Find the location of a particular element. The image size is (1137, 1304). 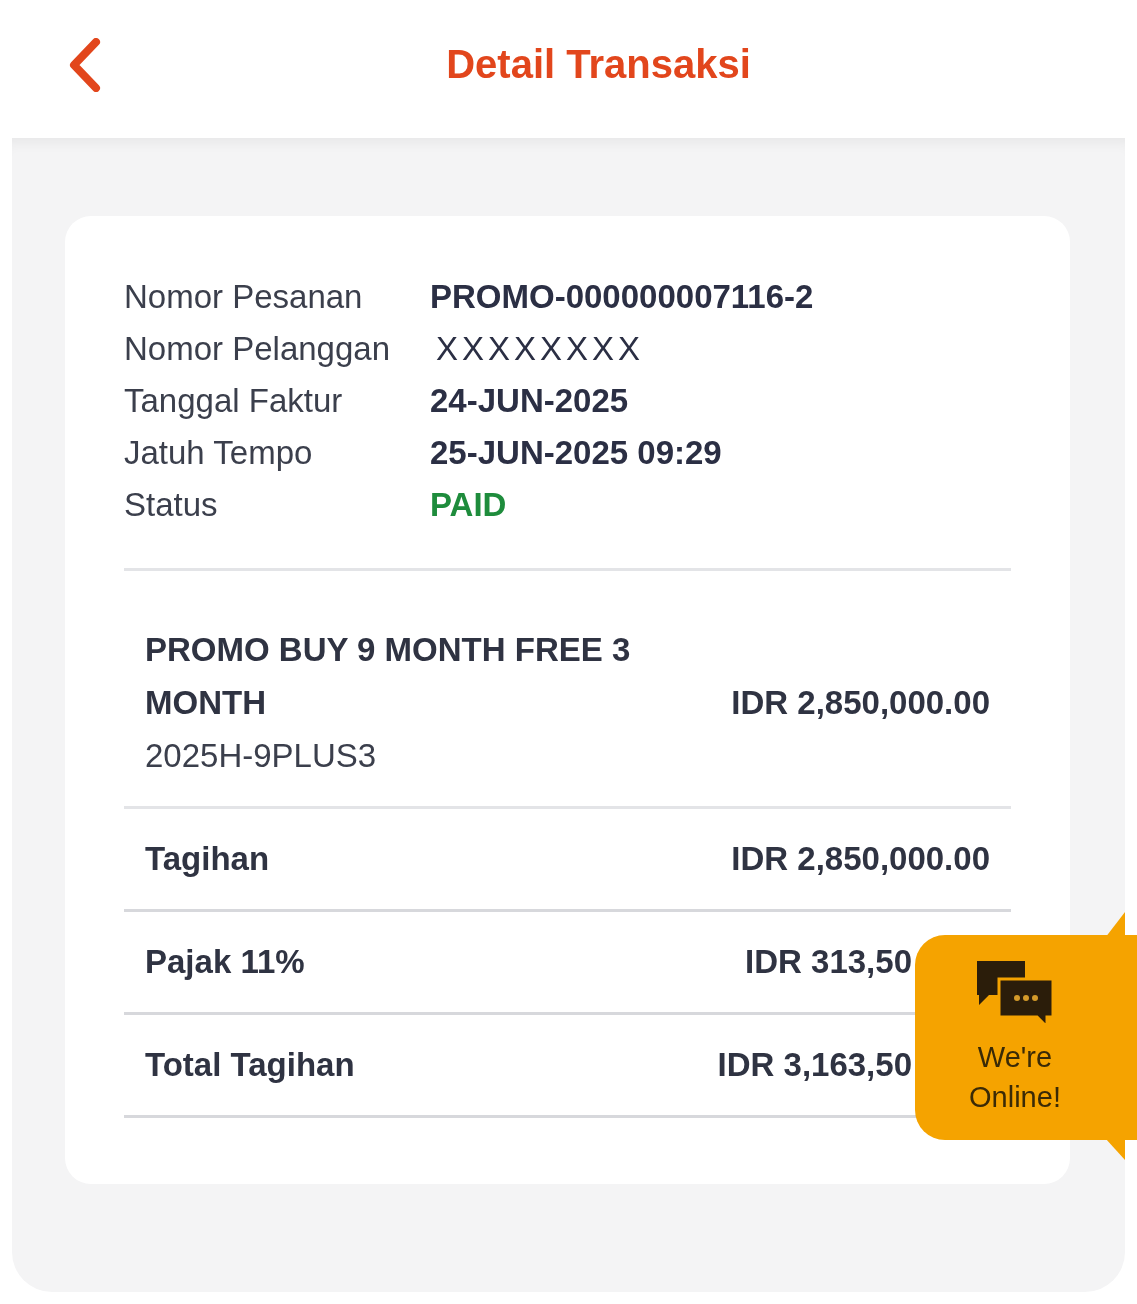

info-value: 24-JUN-2025 is located at coordinates (530, 401).